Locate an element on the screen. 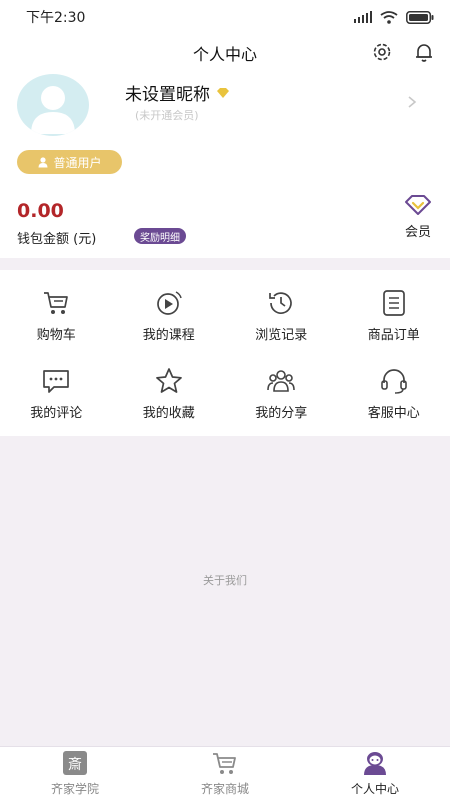 This screenshot has height=800, width=450. battery-icon is located at coordinates (420, 17).